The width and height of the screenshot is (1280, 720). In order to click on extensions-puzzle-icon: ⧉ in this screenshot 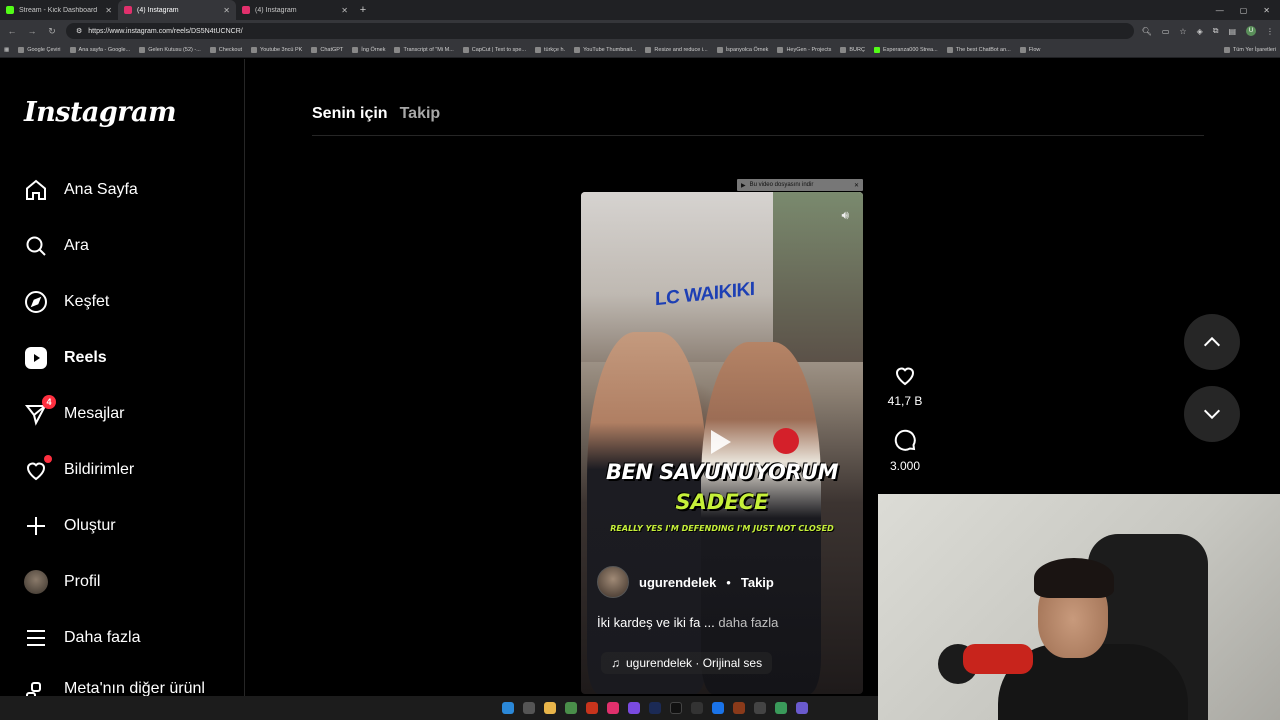, I will do `click(1216, 31)`.